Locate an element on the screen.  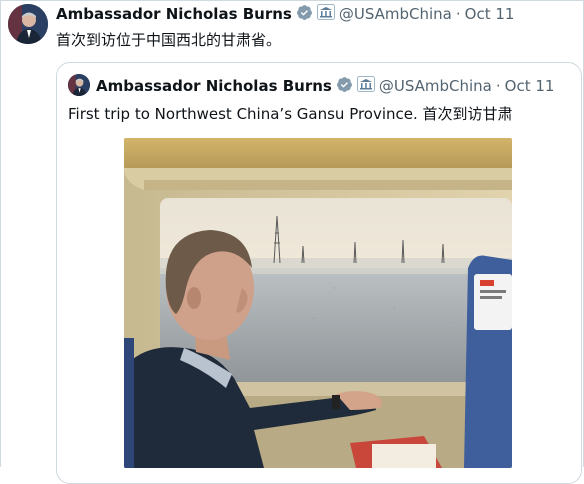
quoted-author-avatar is located at coordinates (79, 85).